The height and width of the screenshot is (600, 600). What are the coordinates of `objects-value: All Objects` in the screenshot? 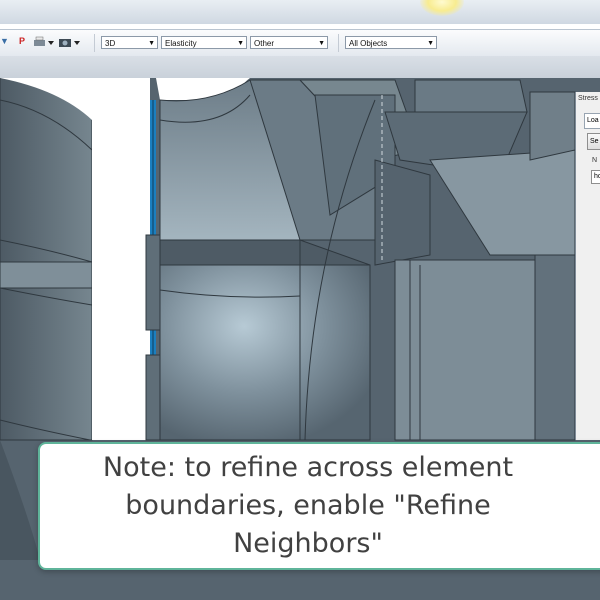 It's located at (368, 43).